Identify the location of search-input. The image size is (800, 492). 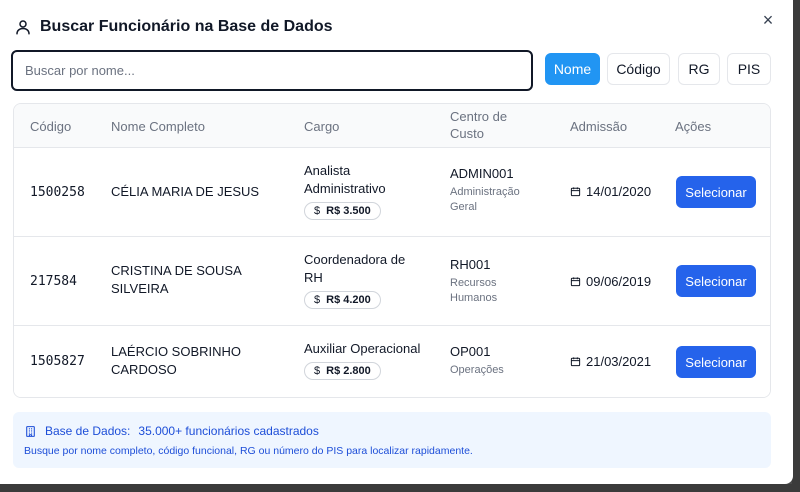
(272, 70).